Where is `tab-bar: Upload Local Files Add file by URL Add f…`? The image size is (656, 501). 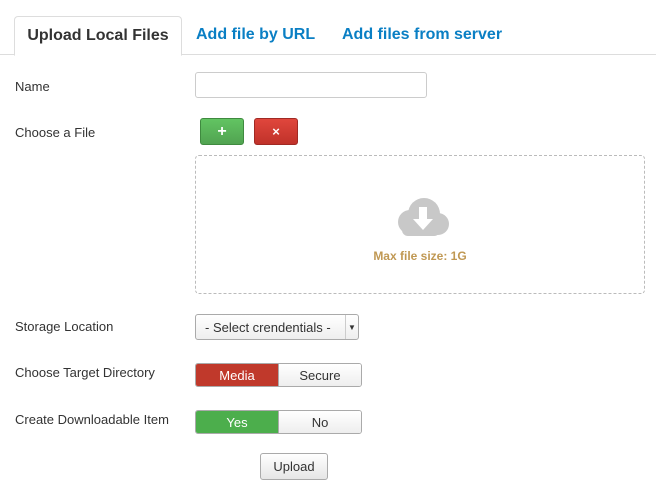
tab-bar: Upload Local Files Add file by URL Add f… is located at coordinates (328, 28).